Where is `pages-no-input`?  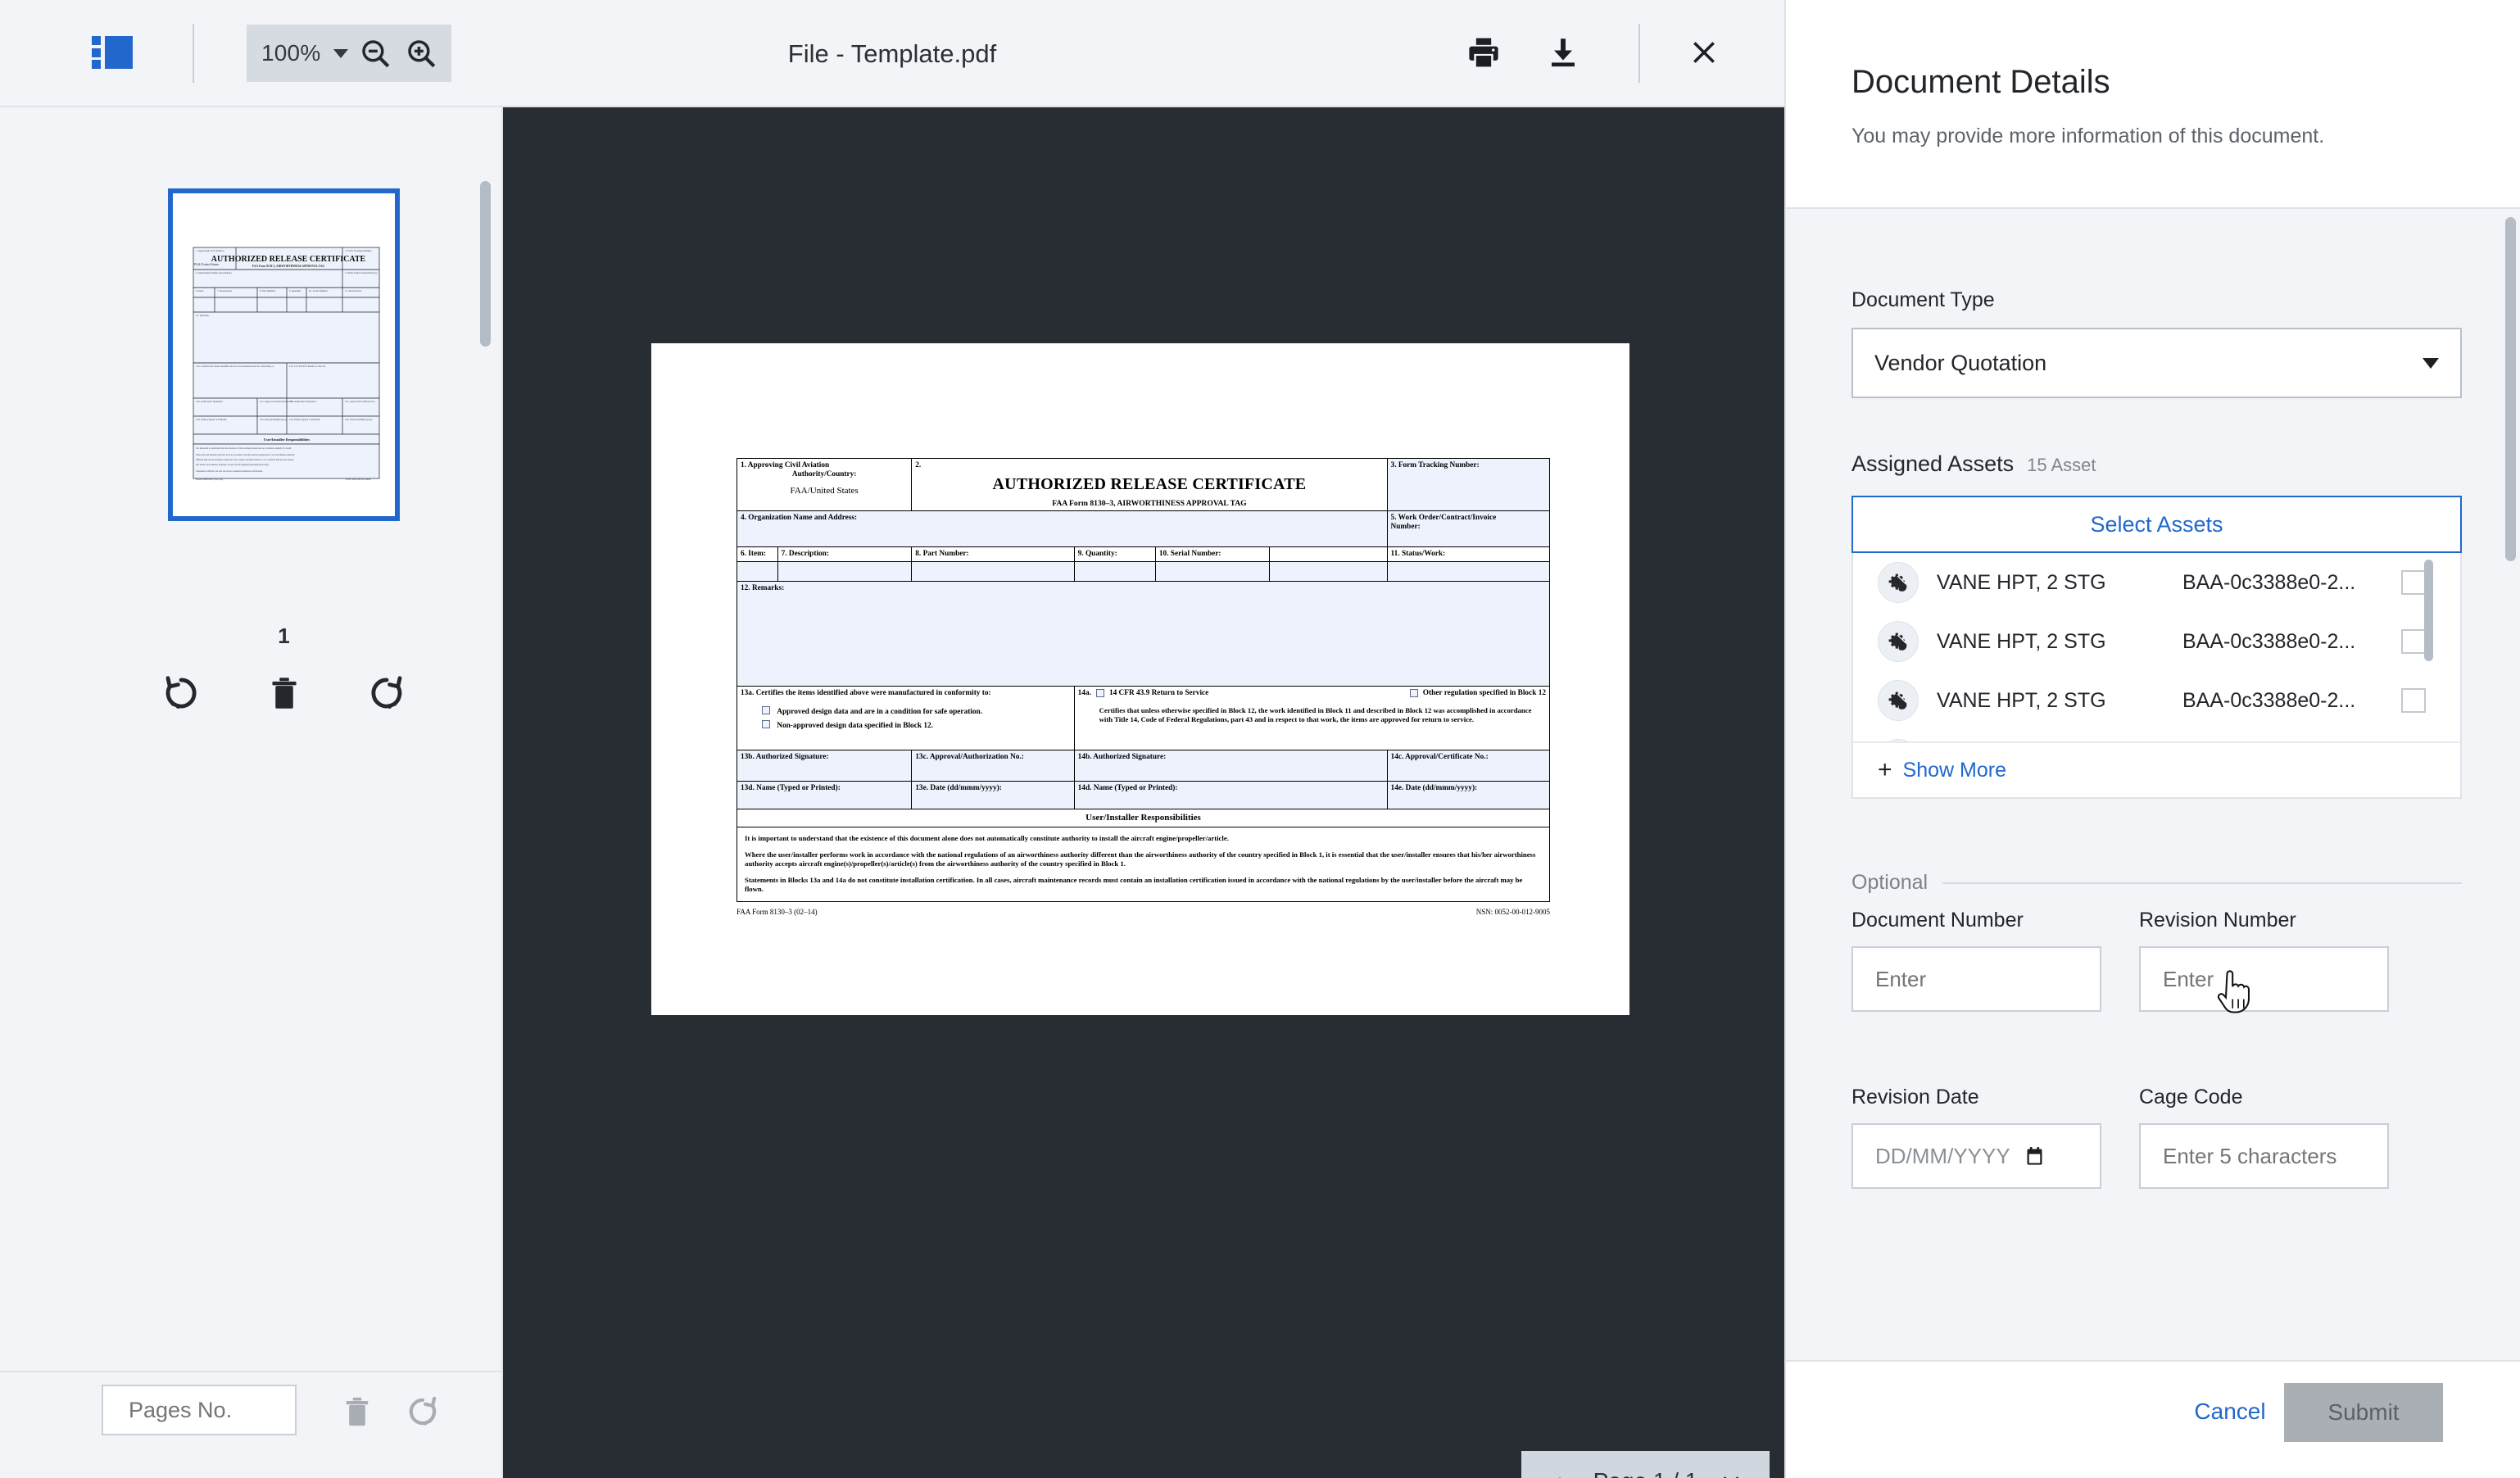
pages-no-input is located at coordinates (199, 1410).